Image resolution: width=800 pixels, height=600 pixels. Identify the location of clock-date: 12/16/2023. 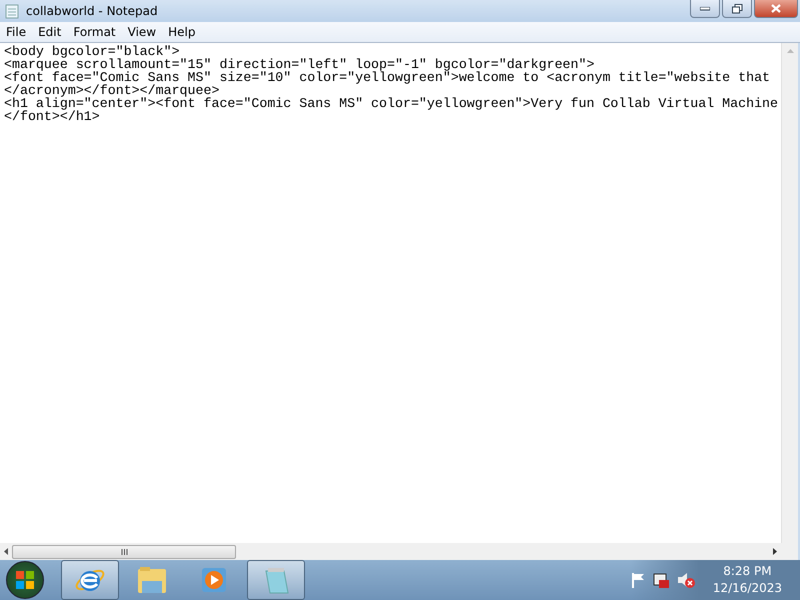
(747, 588).